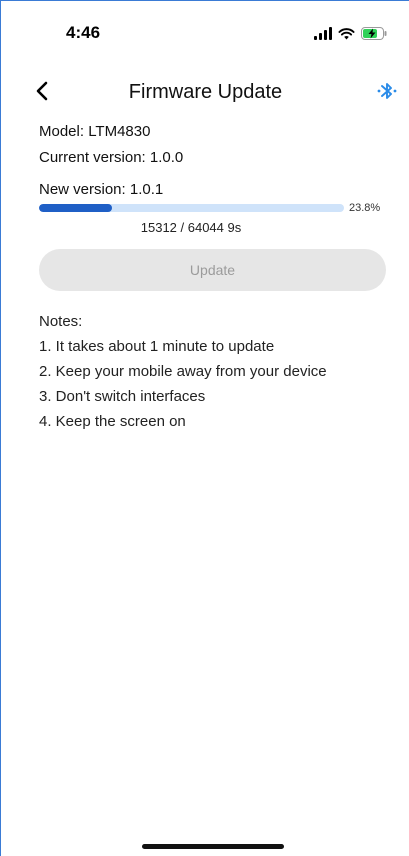  I want to click on bluetooth-button, so click(387, 91).